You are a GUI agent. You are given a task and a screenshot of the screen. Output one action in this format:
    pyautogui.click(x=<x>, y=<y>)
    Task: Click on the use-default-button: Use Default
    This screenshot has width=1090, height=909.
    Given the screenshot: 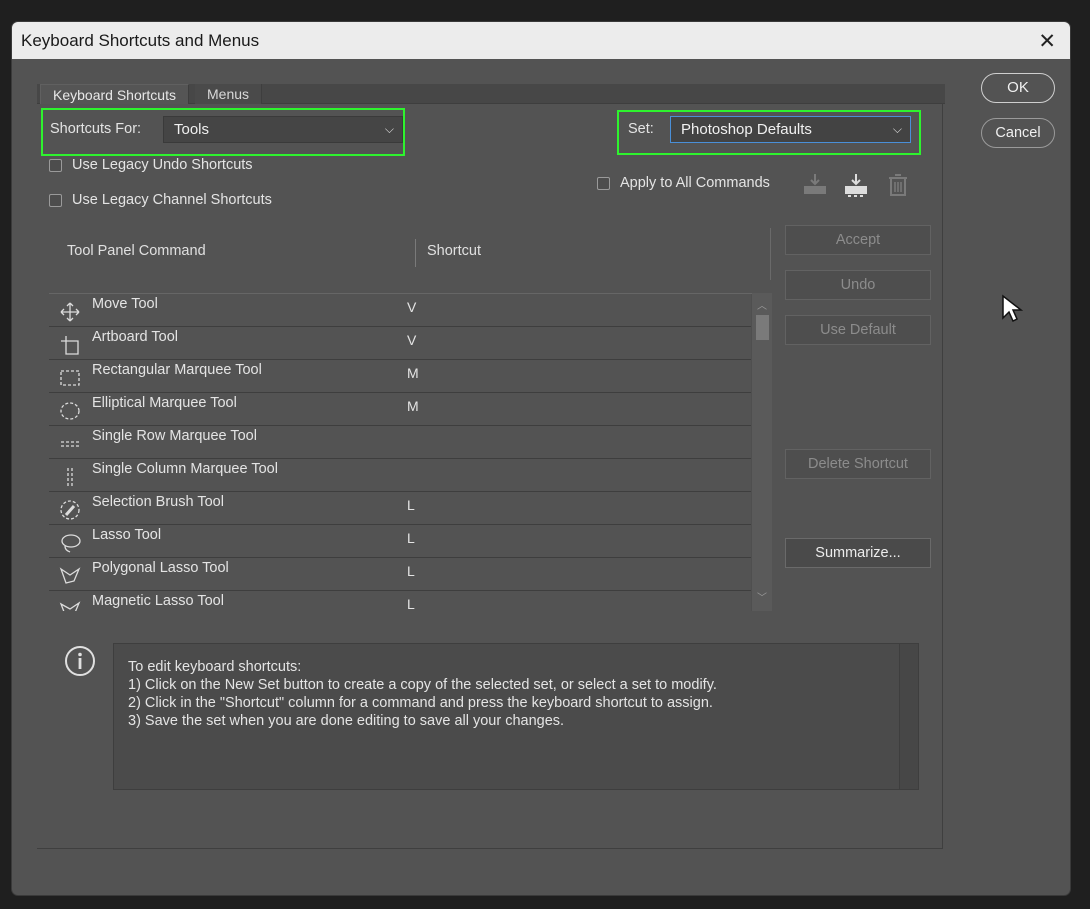 What is the action you would take?
    pyautogui.click(x=858, y=330)
    